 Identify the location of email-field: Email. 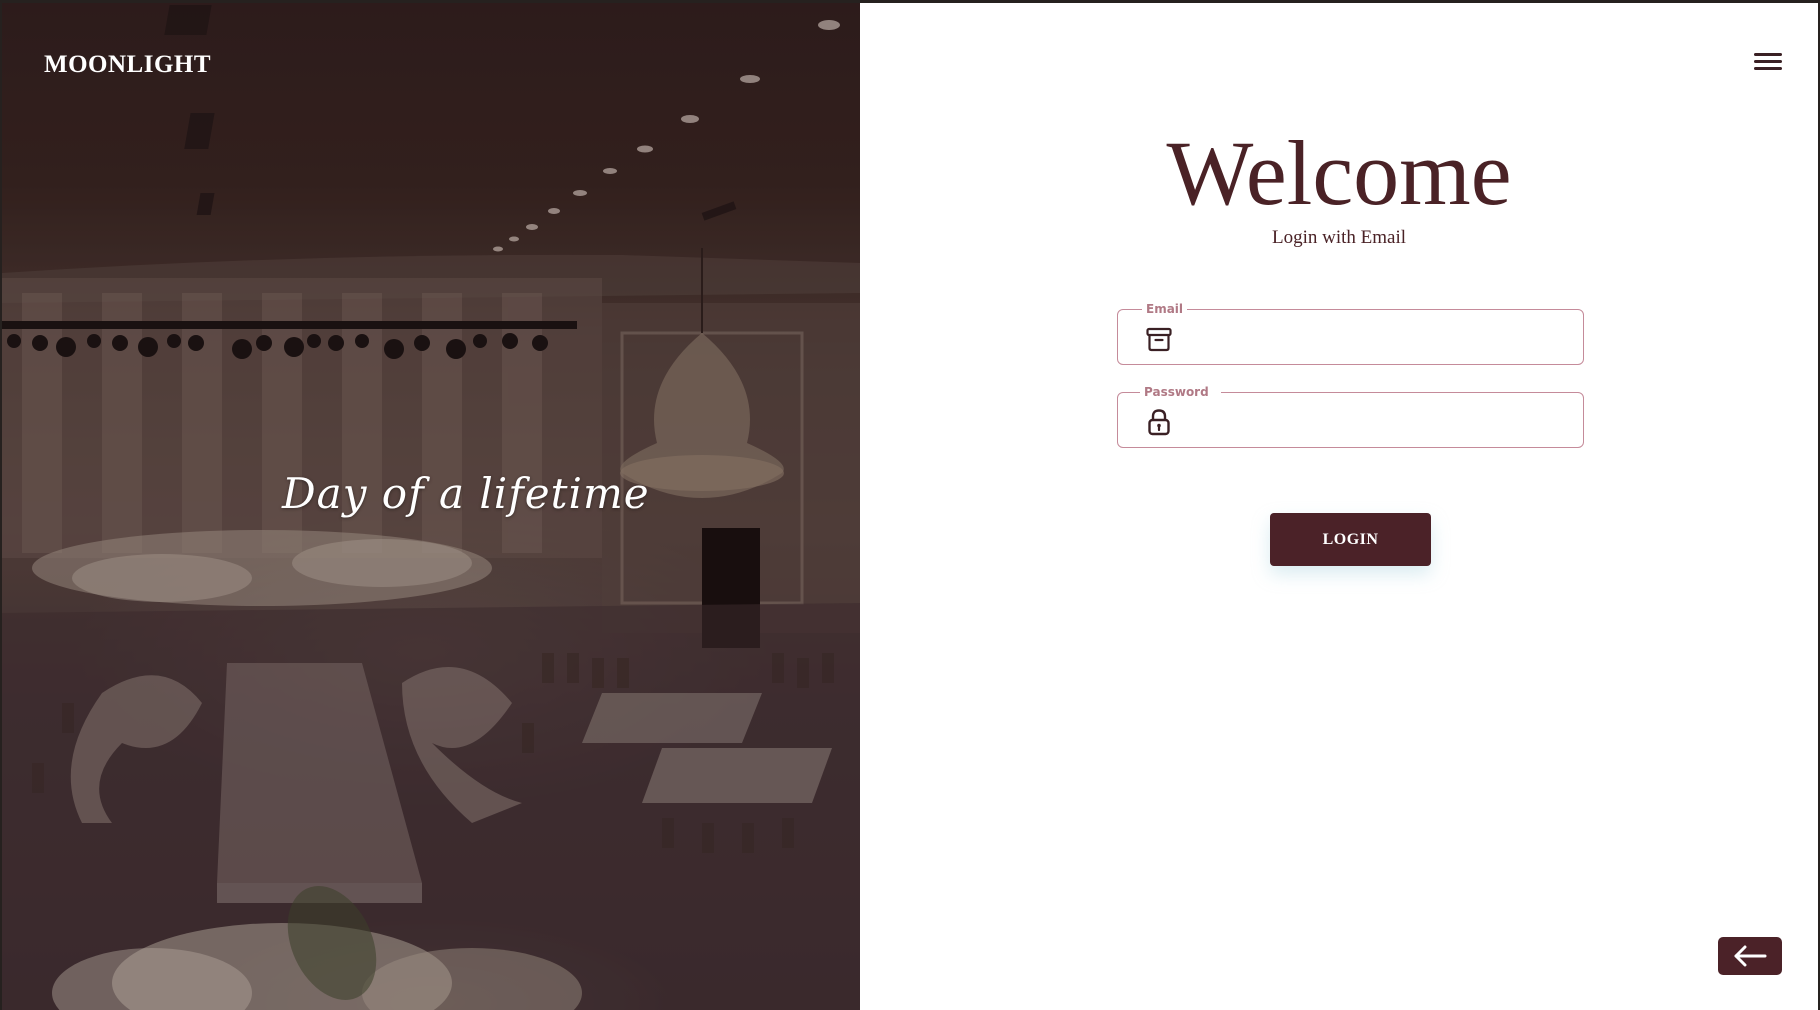
(1350, 333).